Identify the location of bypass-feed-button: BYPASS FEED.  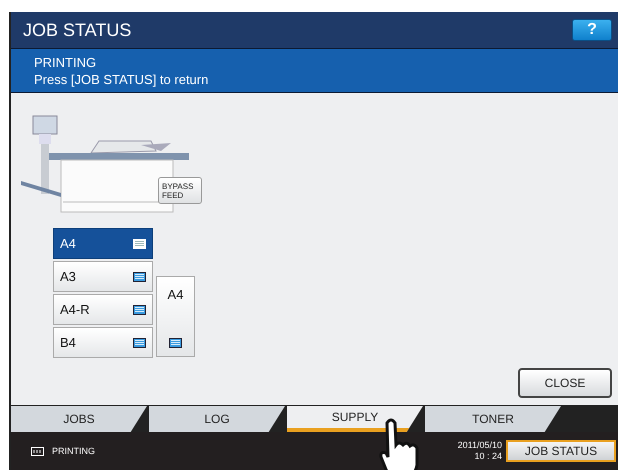
(180, 190).